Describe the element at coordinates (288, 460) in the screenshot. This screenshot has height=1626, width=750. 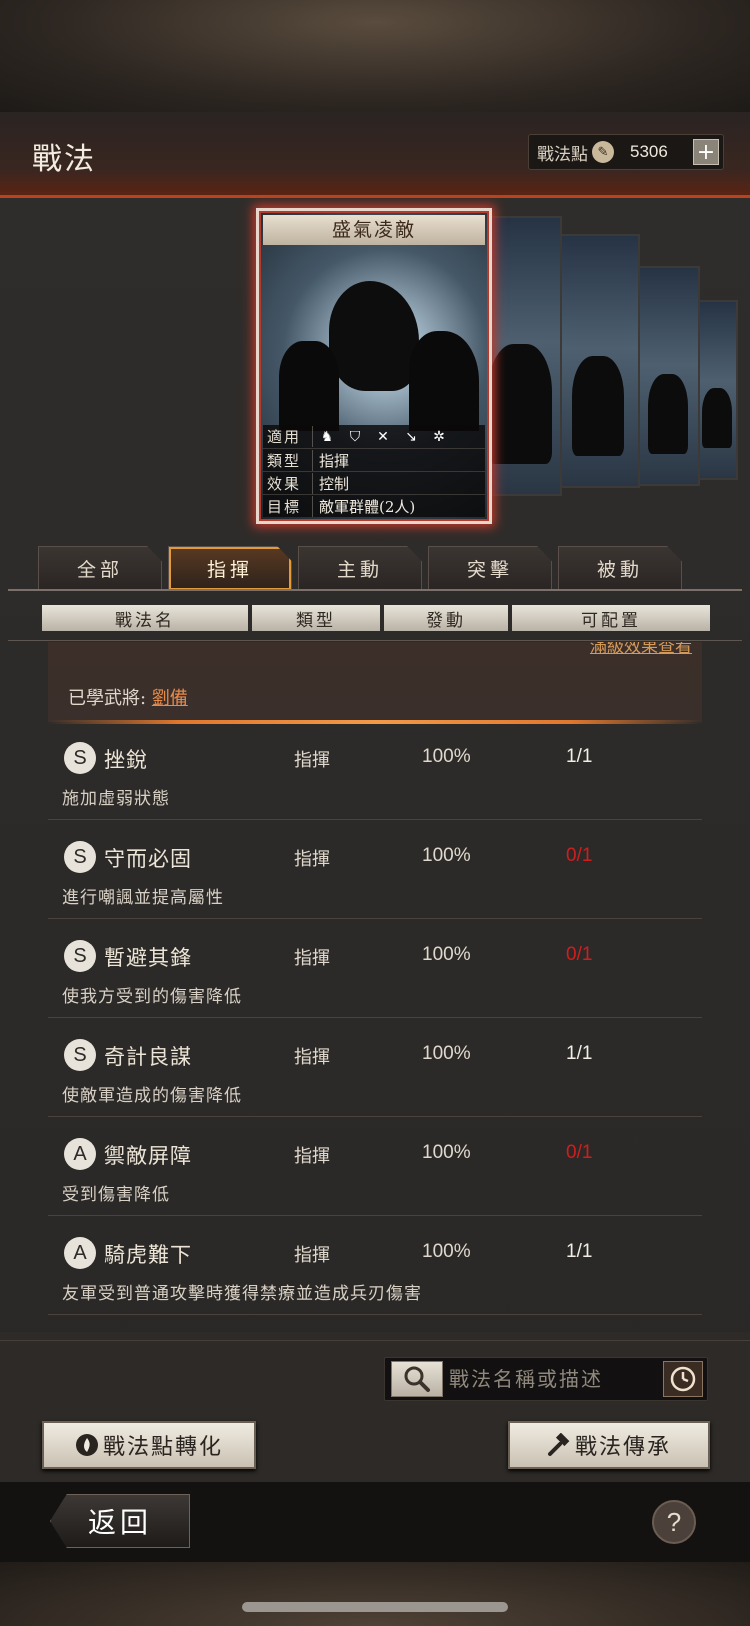
I see `type-label: 類型` at that location.